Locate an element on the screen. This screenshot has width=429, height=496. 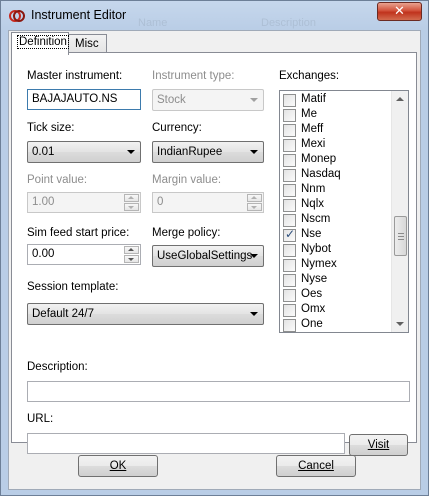
merge-policy-label: Merge policy: is located at coordinates (186, 233).